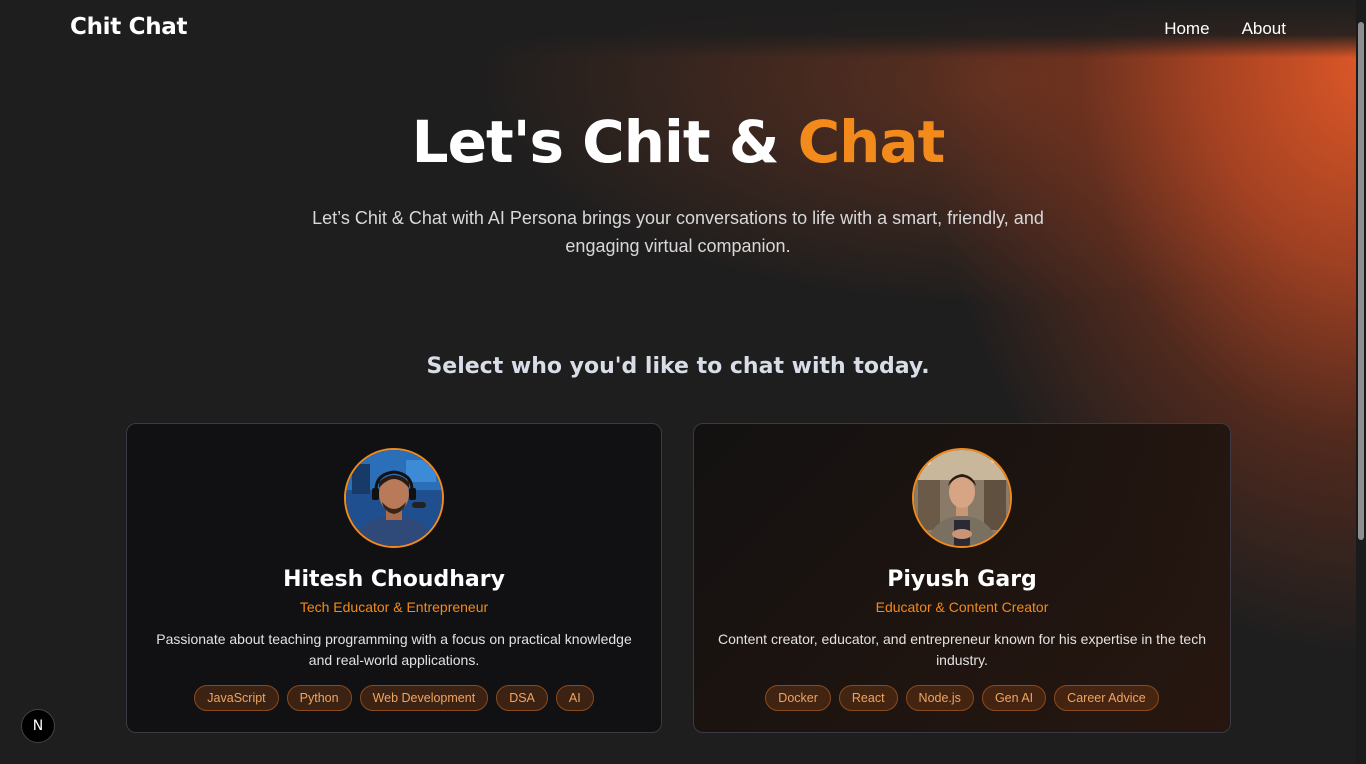 This screenshot has width=1366, height=764. I want to click on tag: DSA, so click(522, 698).